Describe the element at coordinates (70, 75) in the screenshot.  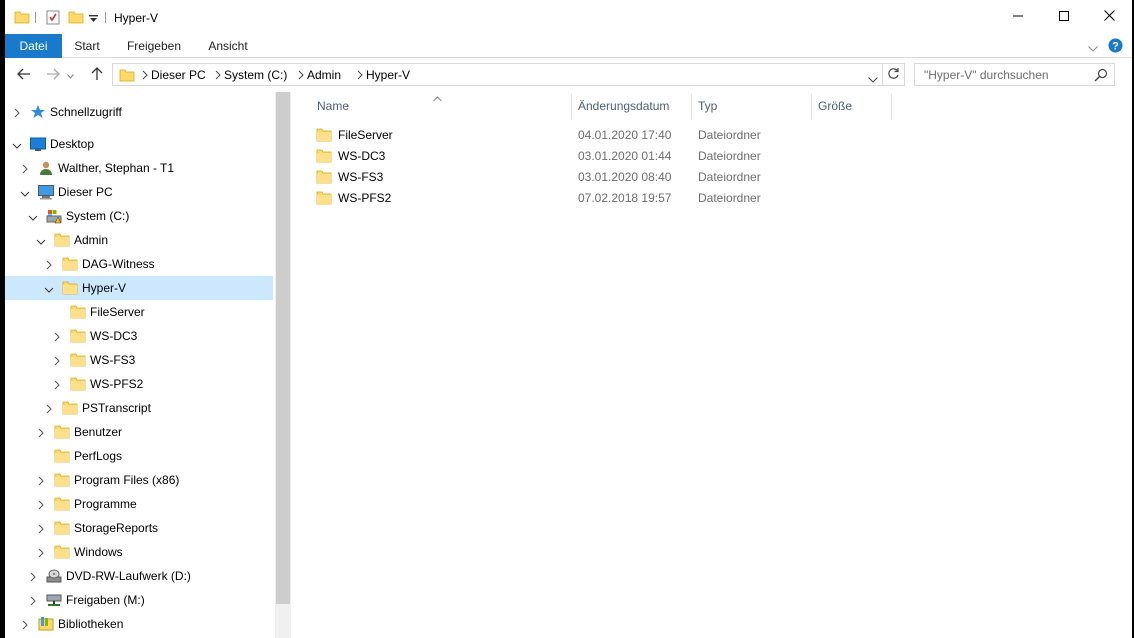
I see `recent-locations-button` at that location.